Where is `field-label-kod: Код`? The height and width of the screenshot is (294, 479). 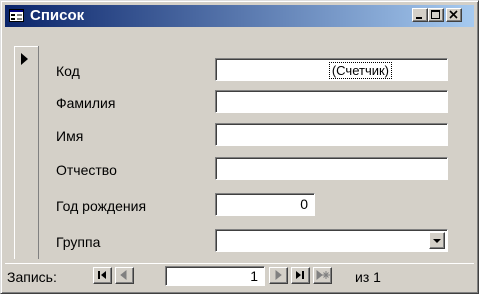
field-label-kod: Код is located at coordinates (68, 71).